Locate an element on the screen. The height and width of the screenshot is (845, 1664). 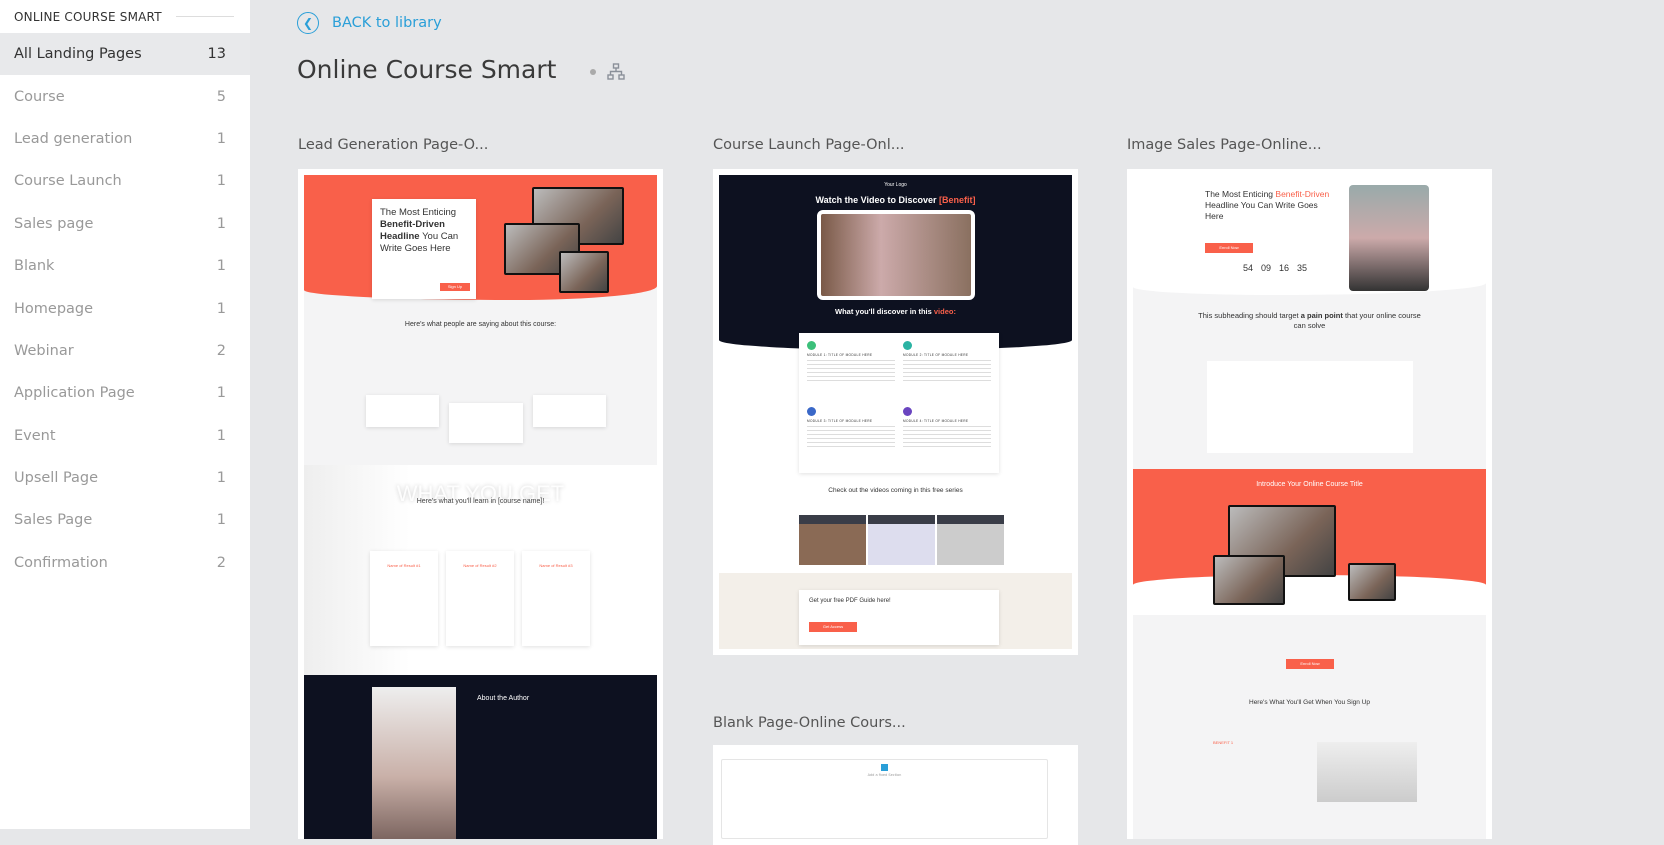
module-title: MODULE 2: TITLE OF MODULE HERE is located at coordinates (936, 355).